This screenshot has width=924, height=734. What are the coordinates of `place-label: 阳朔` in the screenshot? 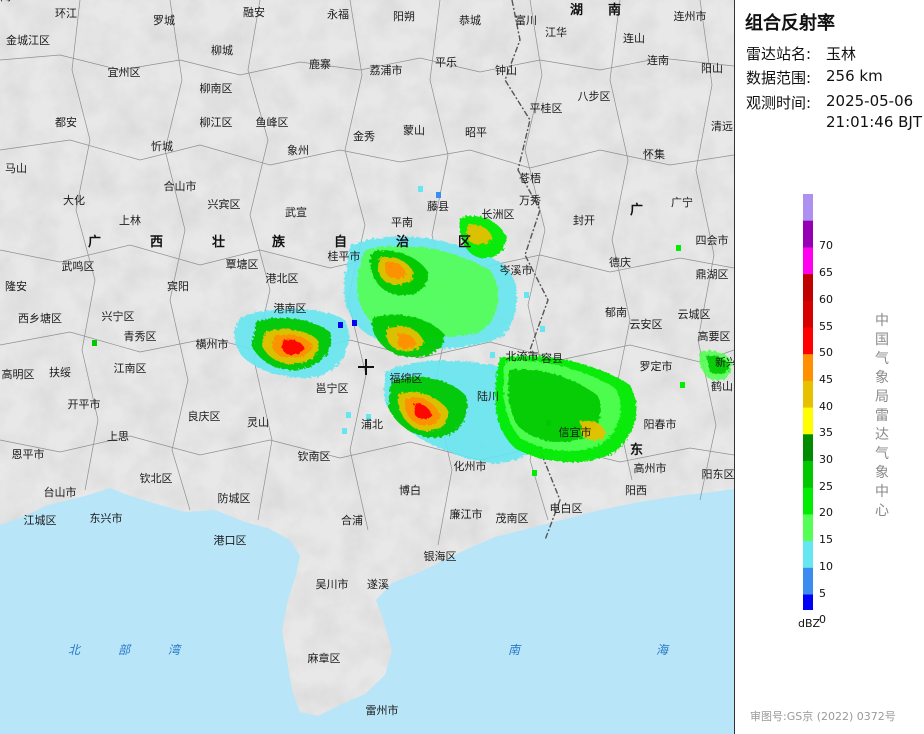 It's located at (404, 16).